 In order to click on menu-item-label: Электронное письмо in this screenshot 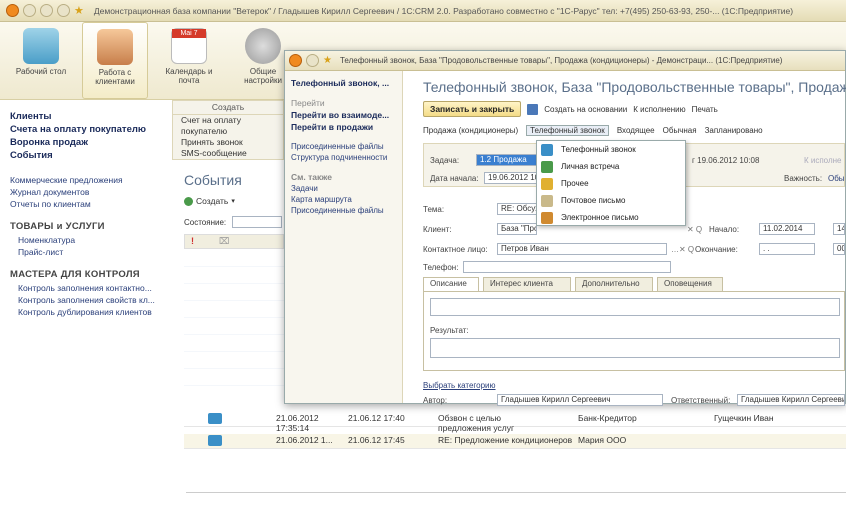, I will do `click(600, 217)`.